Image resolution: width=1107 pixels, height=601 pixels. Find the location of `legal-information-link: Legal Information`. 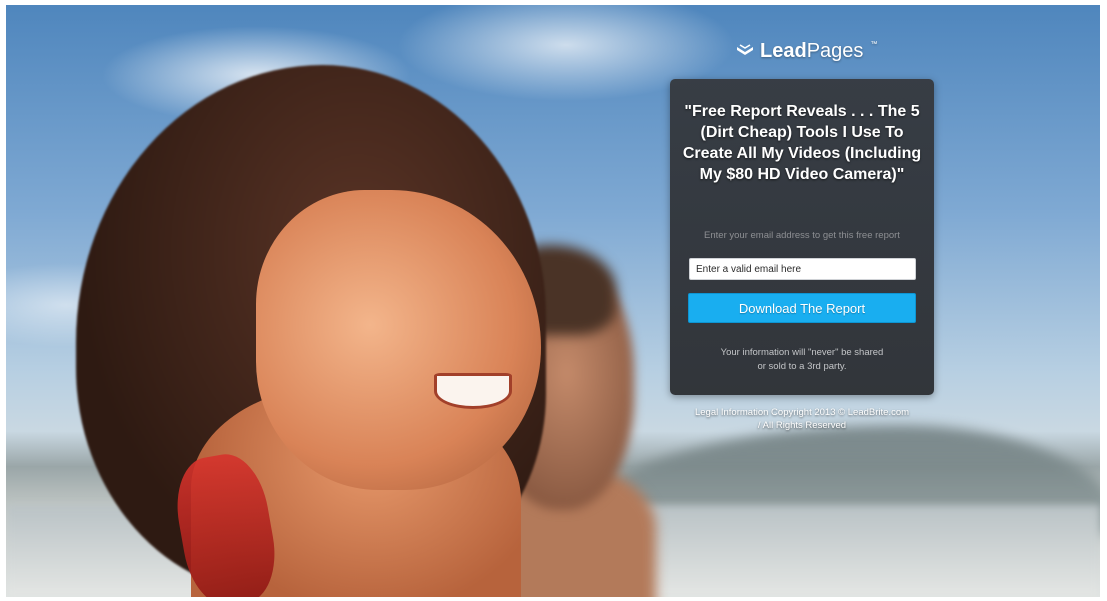

legal-information-link: Legal Information is located at coordinates (731, 412).